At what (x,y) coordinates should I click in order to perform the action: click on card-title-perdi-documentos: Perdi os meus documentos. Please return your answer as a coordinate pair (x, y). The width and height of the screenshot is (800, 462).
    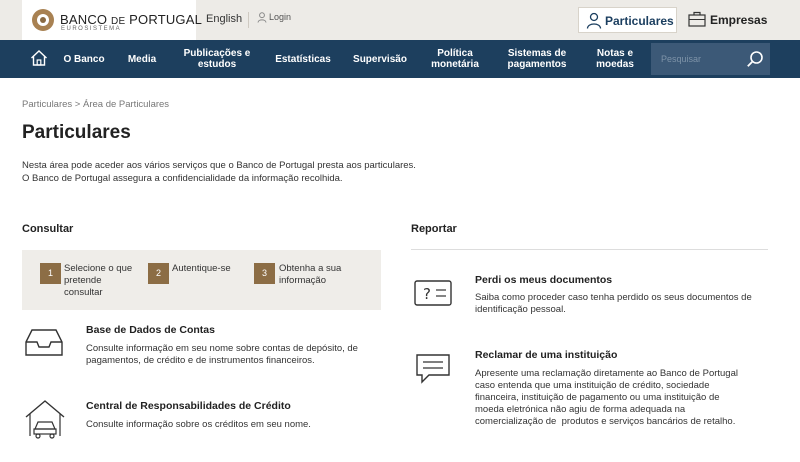
    Looking at the image, I should click on (543, 280).